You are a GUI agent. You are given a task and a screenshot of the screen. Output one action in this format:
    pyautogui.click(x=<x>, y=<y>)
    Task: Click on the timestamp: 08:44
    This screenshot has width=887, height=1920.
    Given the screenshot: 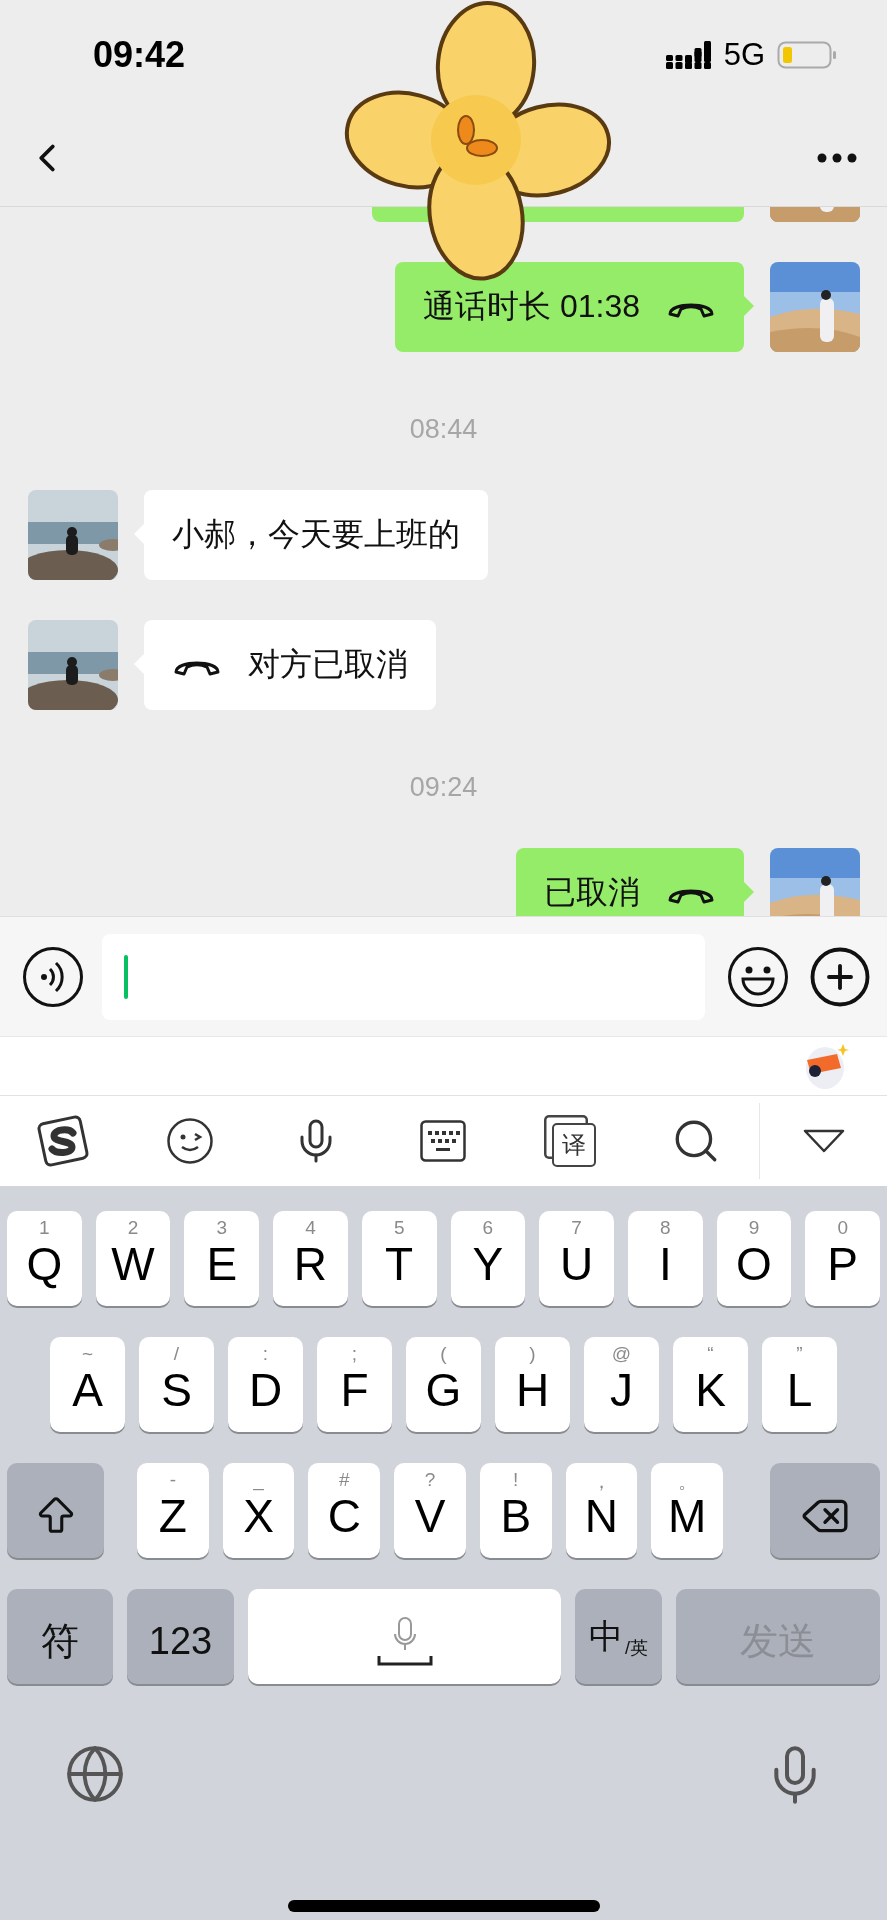 What is the action you would take?
    pyautogui.click(x=443, y=429)
    